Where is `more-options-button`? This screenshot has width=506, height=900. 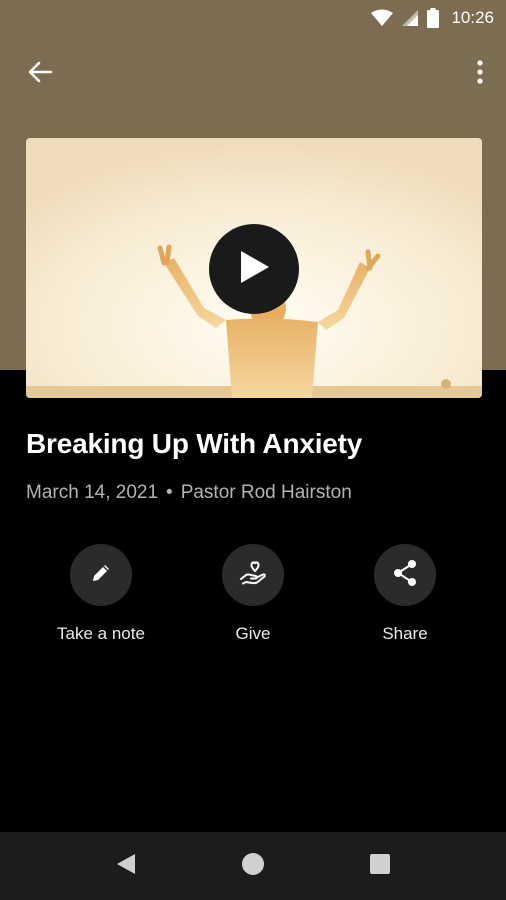 more-options-button is located at coordinates (480, 74).